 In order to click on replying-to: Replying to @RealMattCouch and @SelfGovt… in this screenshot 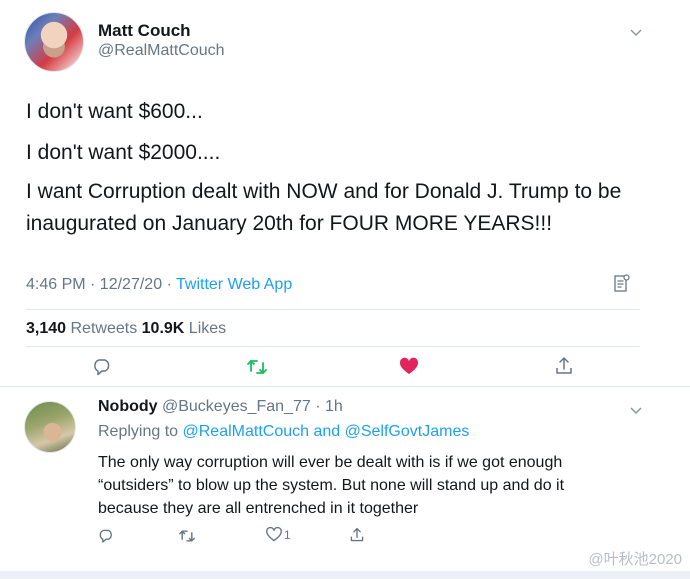, I will do `click(283, 432)`.